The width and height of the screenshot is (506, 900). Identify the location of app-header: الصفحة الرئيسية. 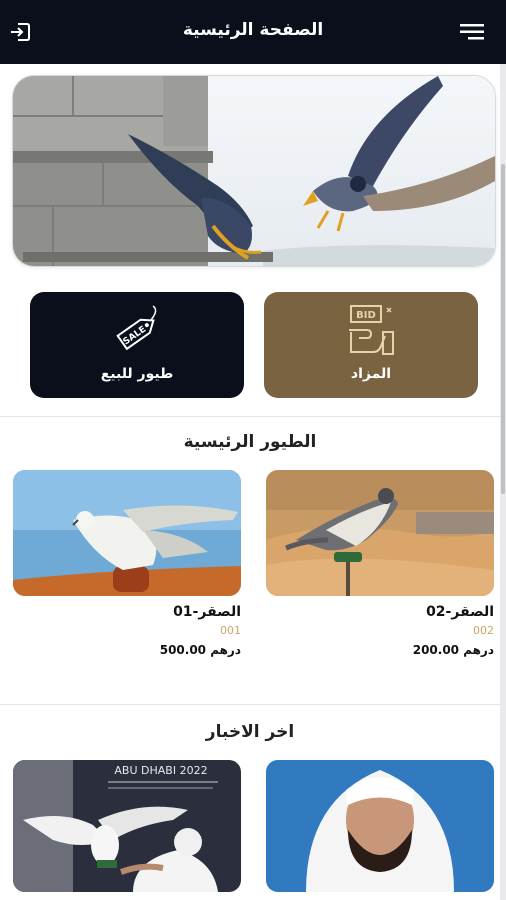
(253, 32).